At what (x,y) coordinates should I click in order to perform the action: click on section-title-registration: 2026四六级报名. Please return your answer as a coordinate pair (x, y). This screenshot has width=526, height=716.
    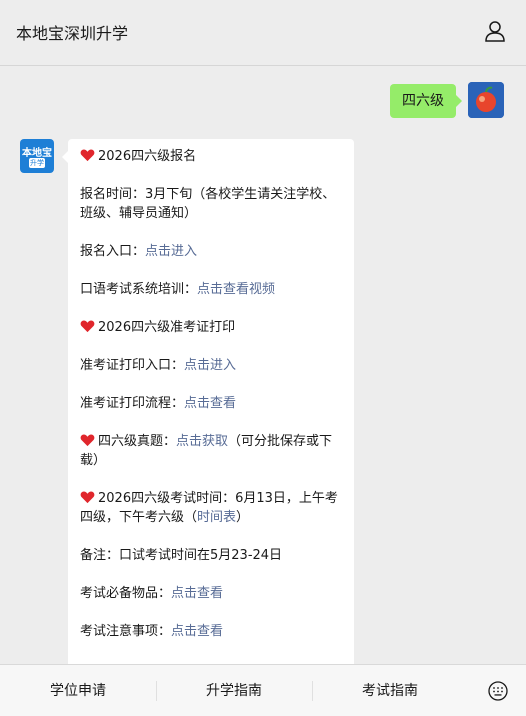
    Looking at the image, I should click on (211, 156).